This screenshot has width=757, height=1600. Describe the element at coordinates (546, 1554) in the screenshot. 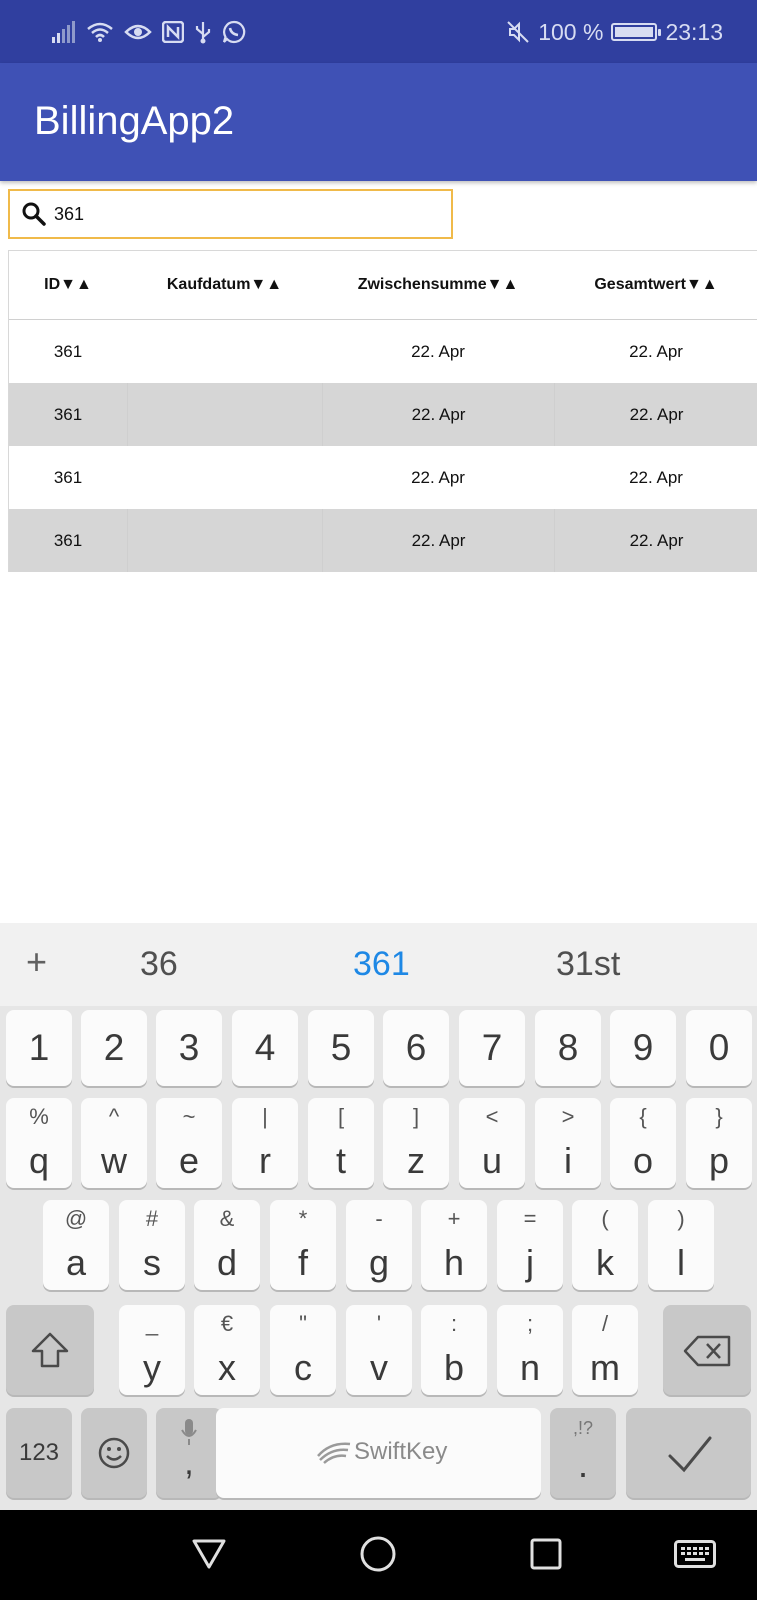

I see `recents-icon` at that location.